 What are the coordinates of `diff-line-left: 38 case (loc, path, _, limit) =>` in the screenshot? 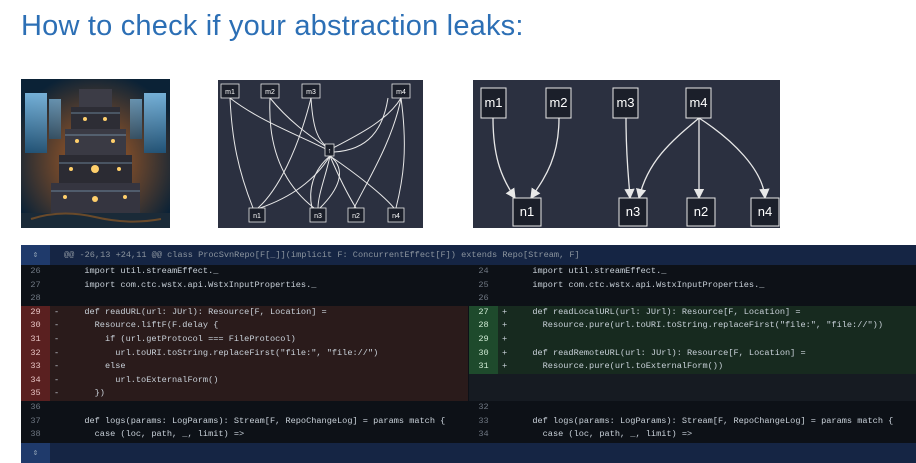 It's located at (244, 435).